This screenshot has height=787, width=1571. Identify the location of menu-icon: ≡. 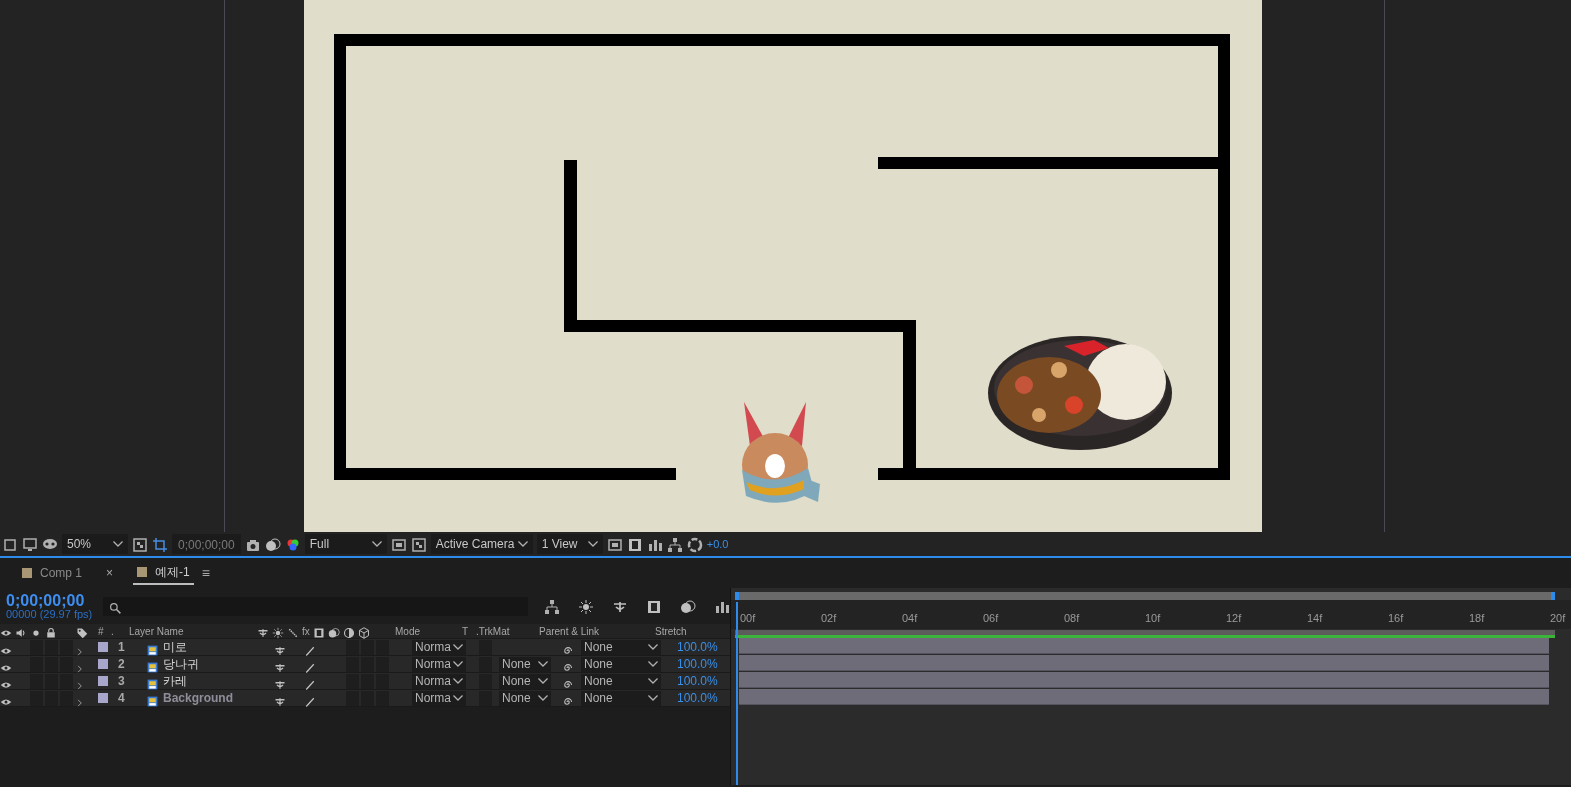
(205, 573).